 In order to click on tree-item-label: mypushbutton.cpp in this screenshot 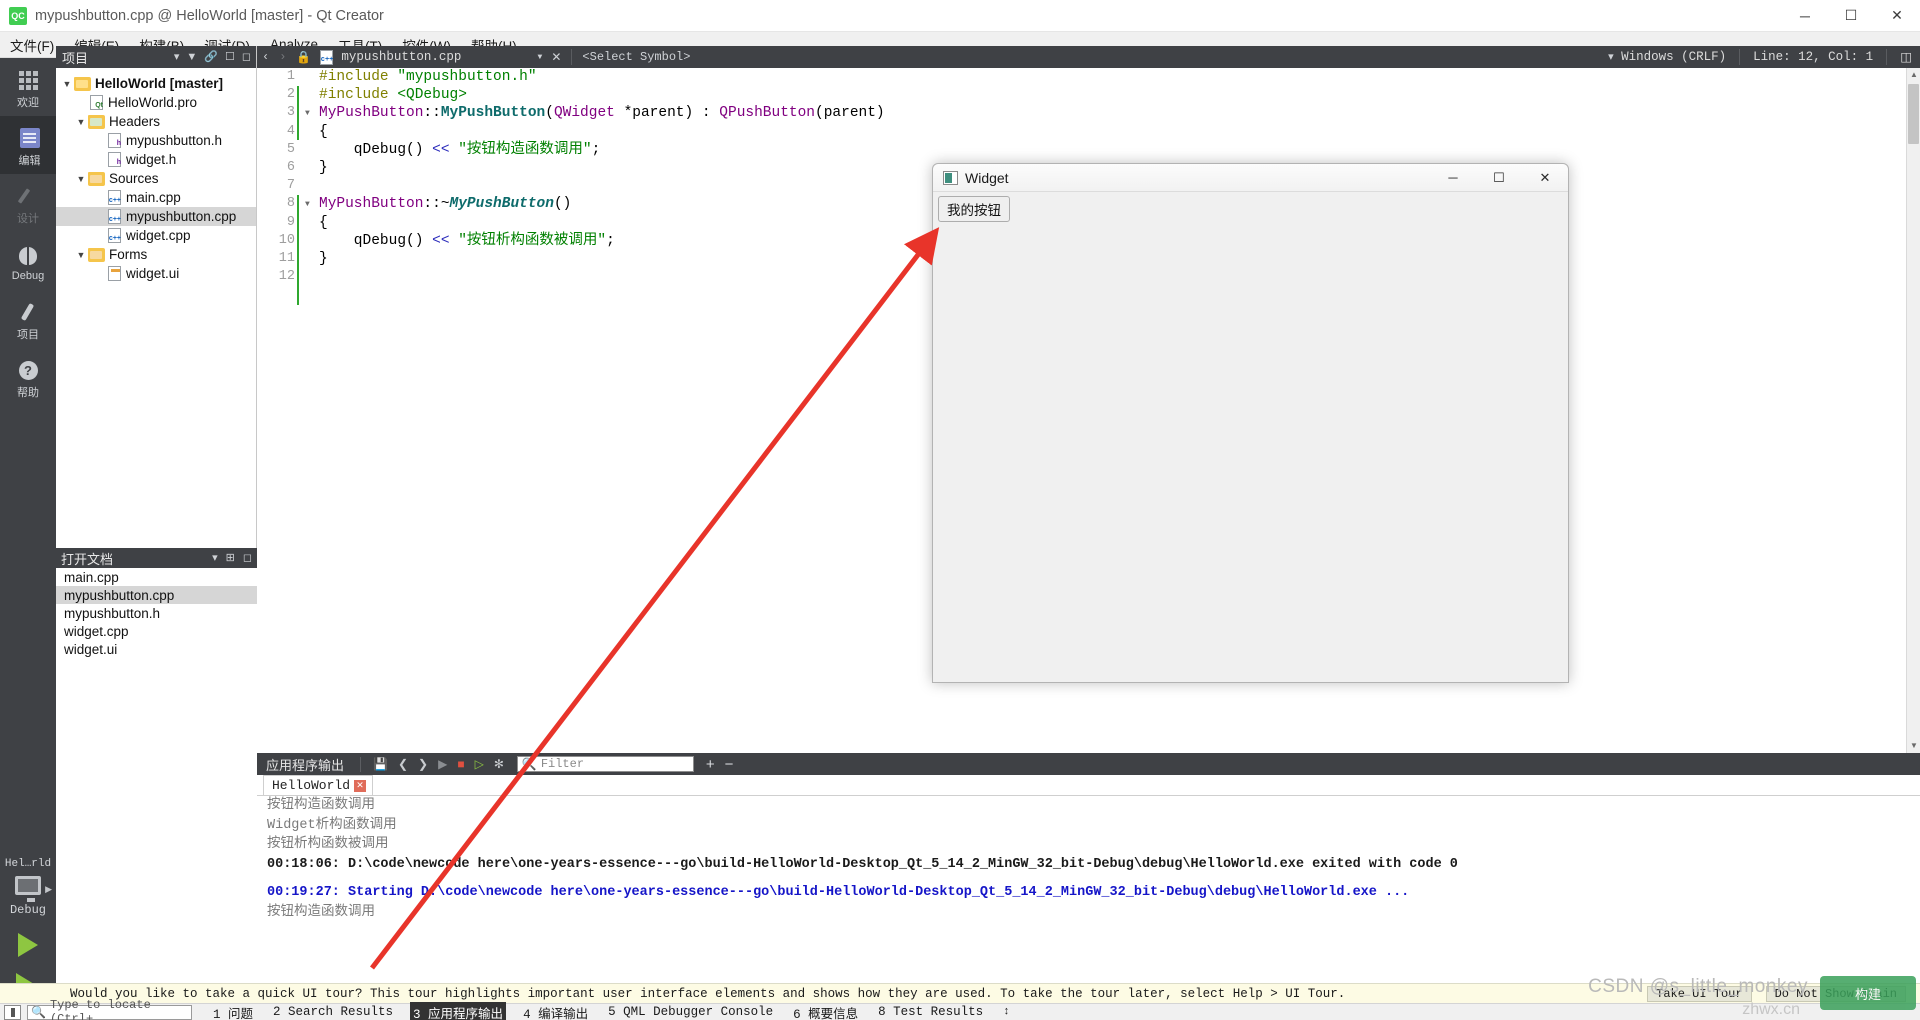, I will do `click(181, 216)`.